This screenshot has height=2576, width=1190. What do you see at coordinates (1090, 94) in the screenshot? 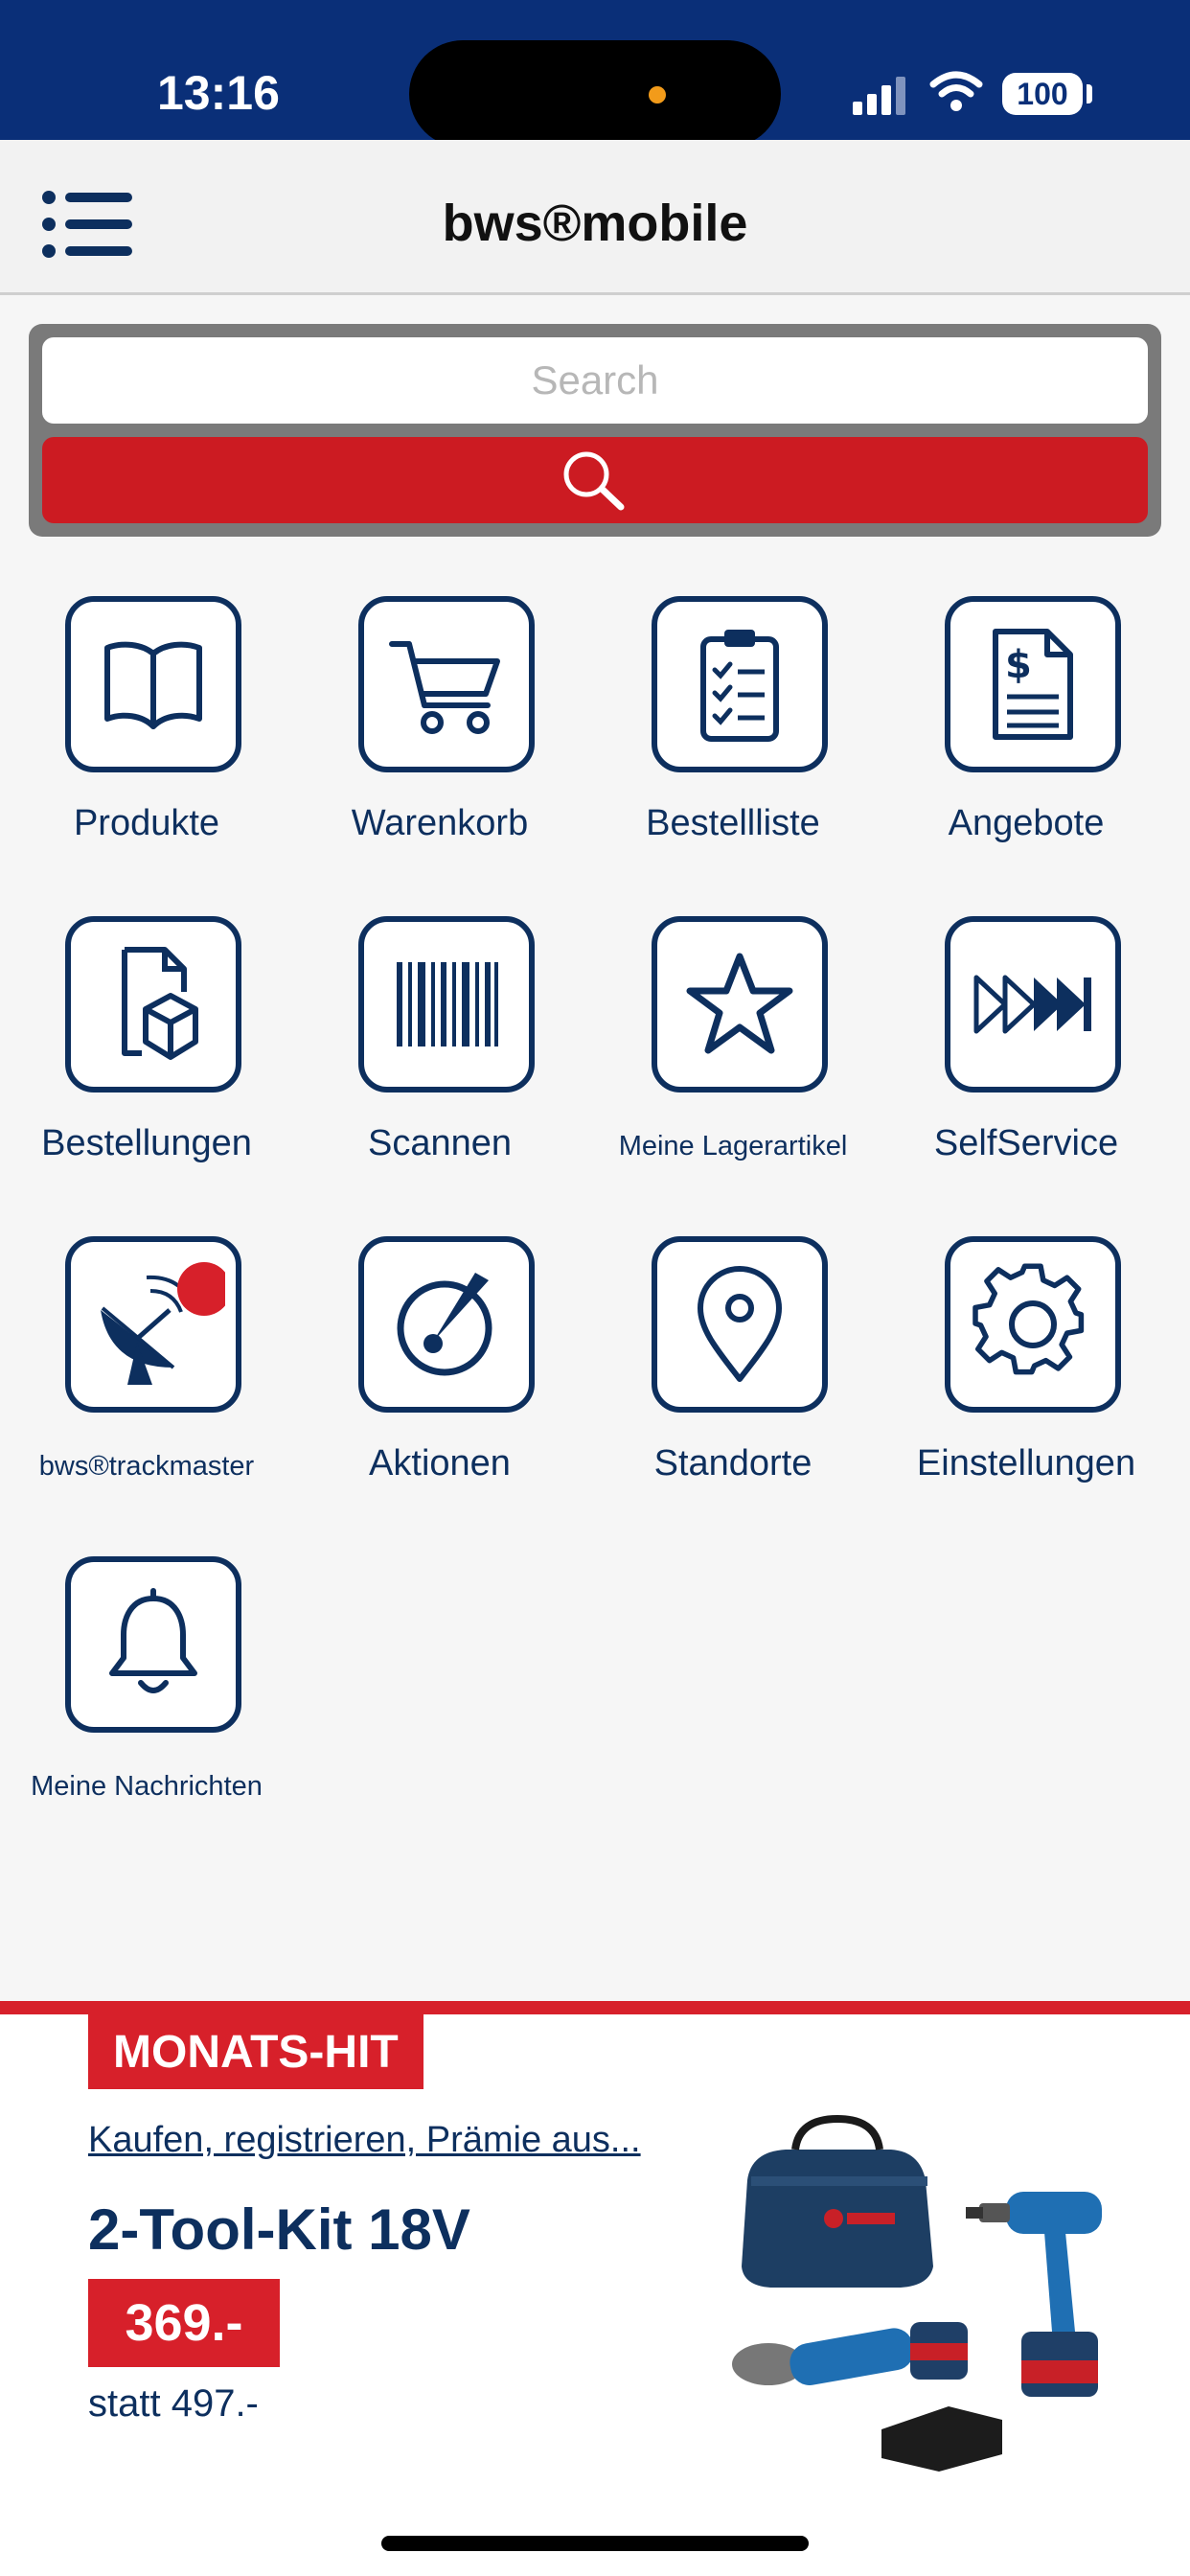
I see `battery-cap` at bounding box center [1090, 94].